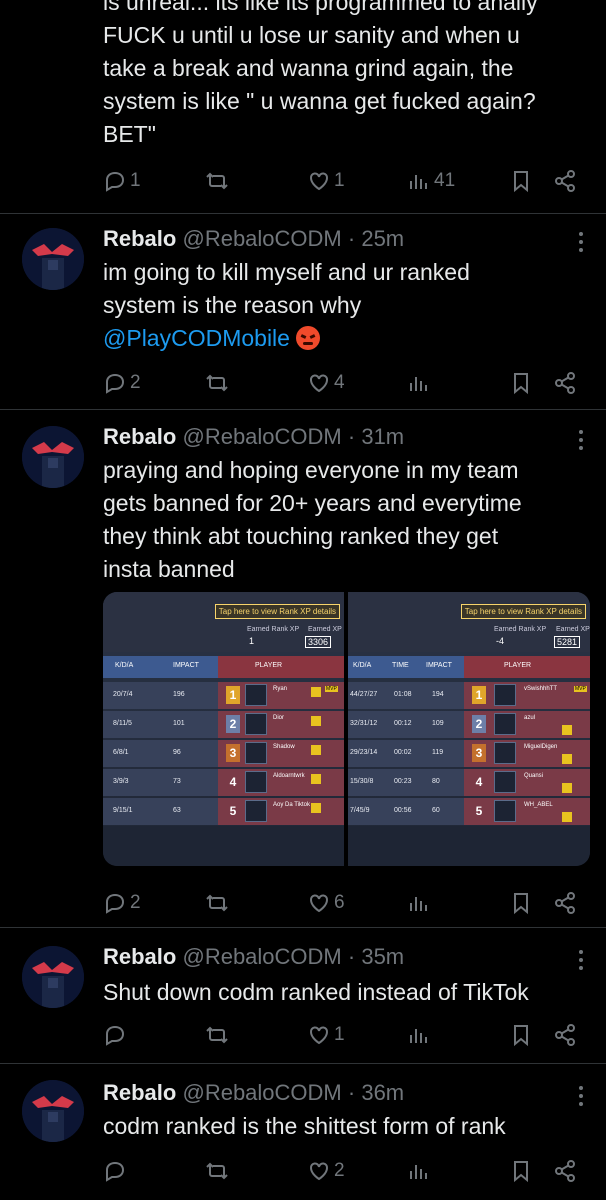 This screenshot has height=1200, width=606. I want to click on tweet-actions: 2 4, so click(343, 383).